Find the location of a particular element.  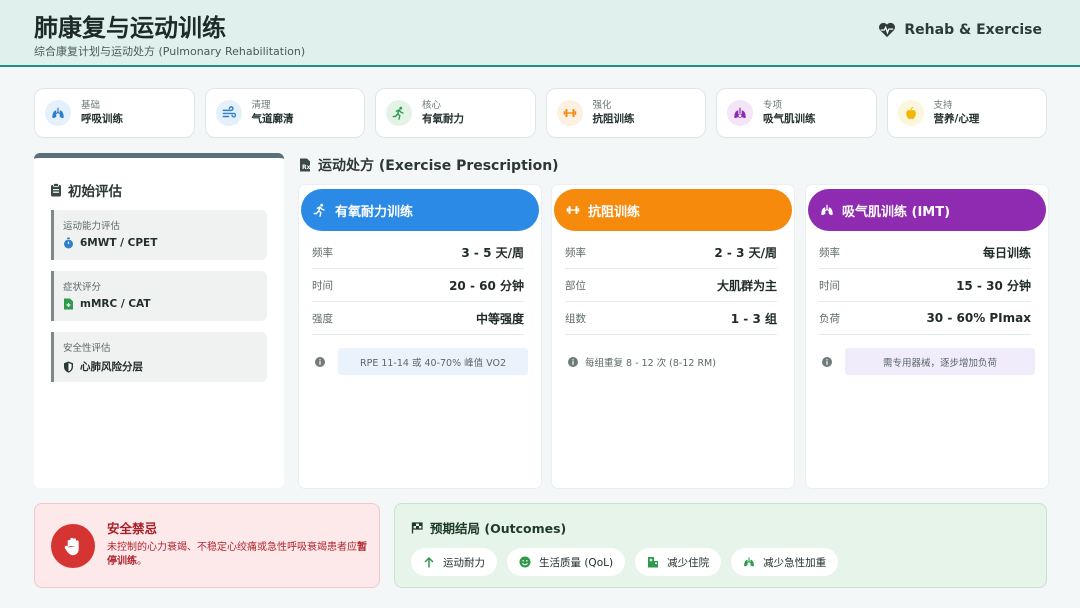

prescription-title-text: 运动处方 (Exercise Prescription) is located at coordinates (438, 166).